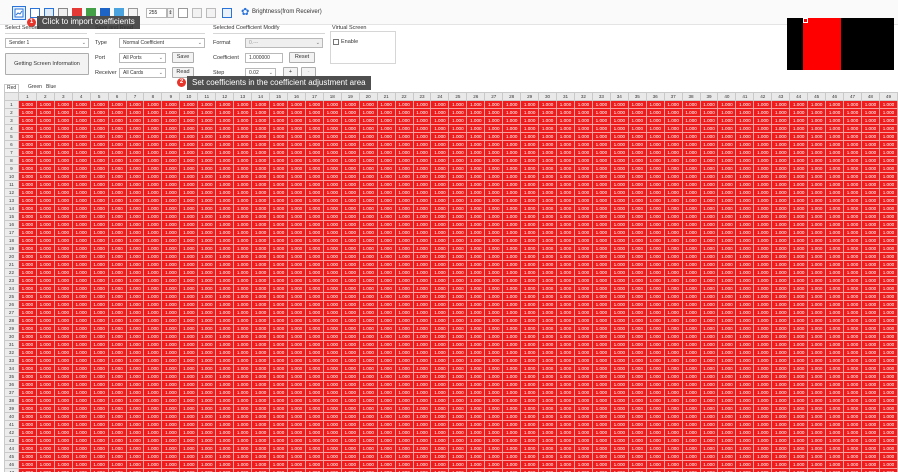 The image size is (898, 475). I want to click on row-header: 4, so click(11, 128).